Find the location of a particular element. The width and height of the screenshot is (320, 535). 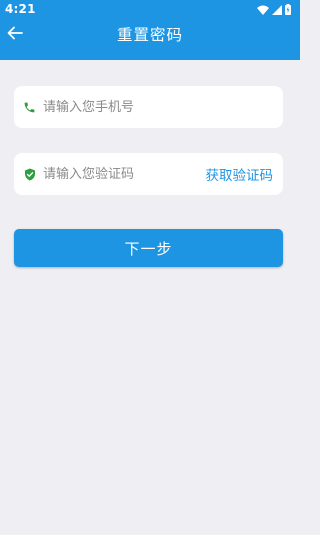

status-bar: 4:21 is located at coordinates (150, 9).